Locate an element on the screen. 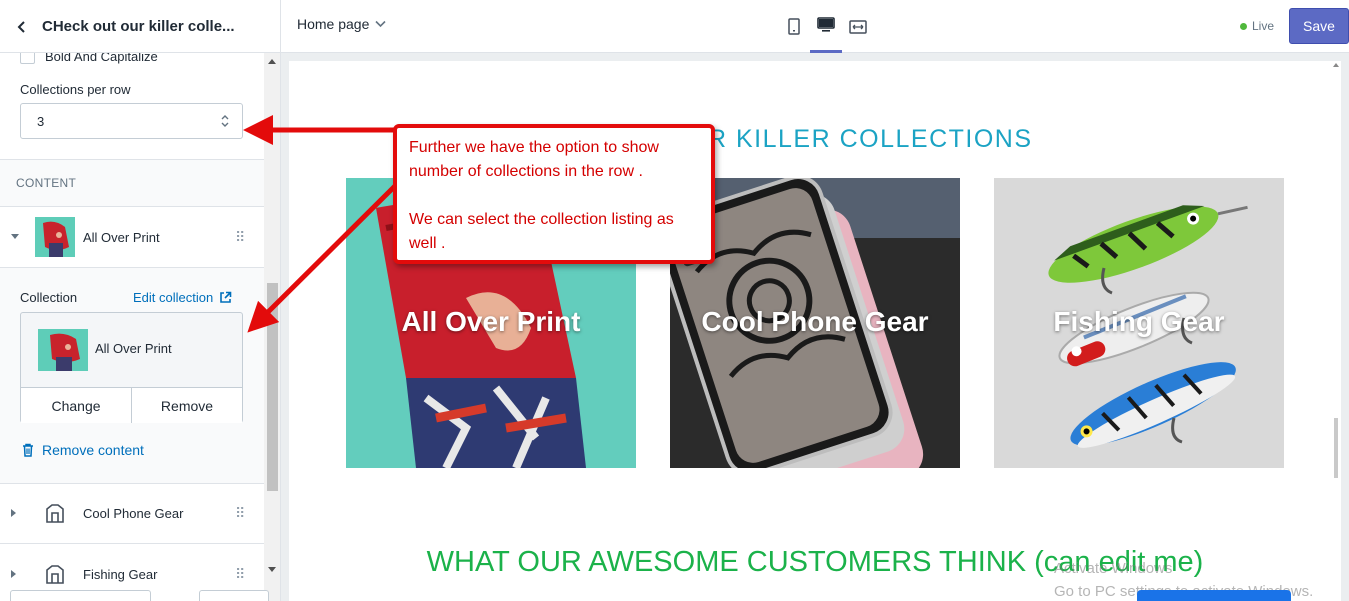 The image size is (1349, 601). chevron-down-icon is located at coordinates (380, 24).